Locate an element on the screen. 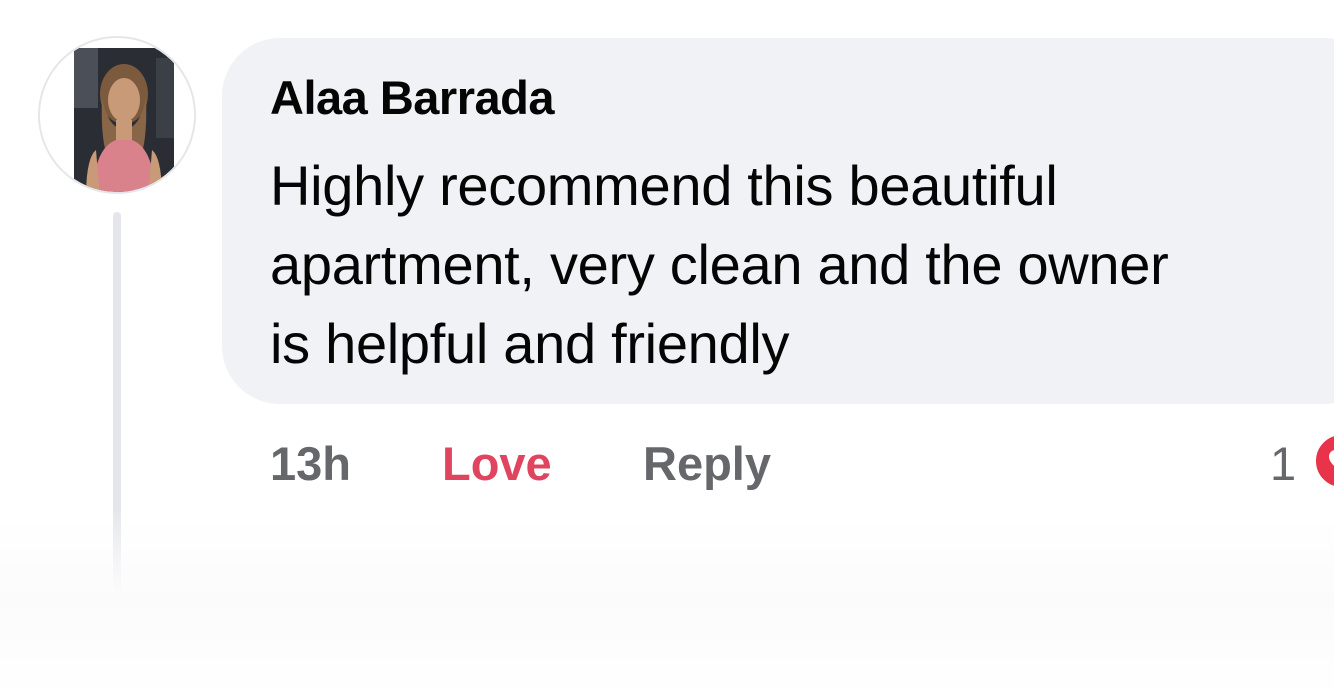 The width and height of the screenshot is (1334, 698). avatar is located at coordinates (117, 115).